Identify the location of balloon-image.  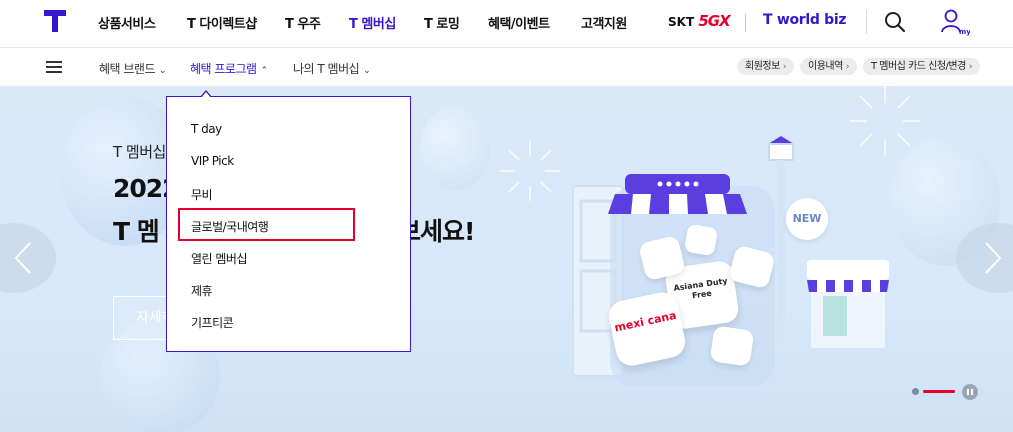
(455, 148).